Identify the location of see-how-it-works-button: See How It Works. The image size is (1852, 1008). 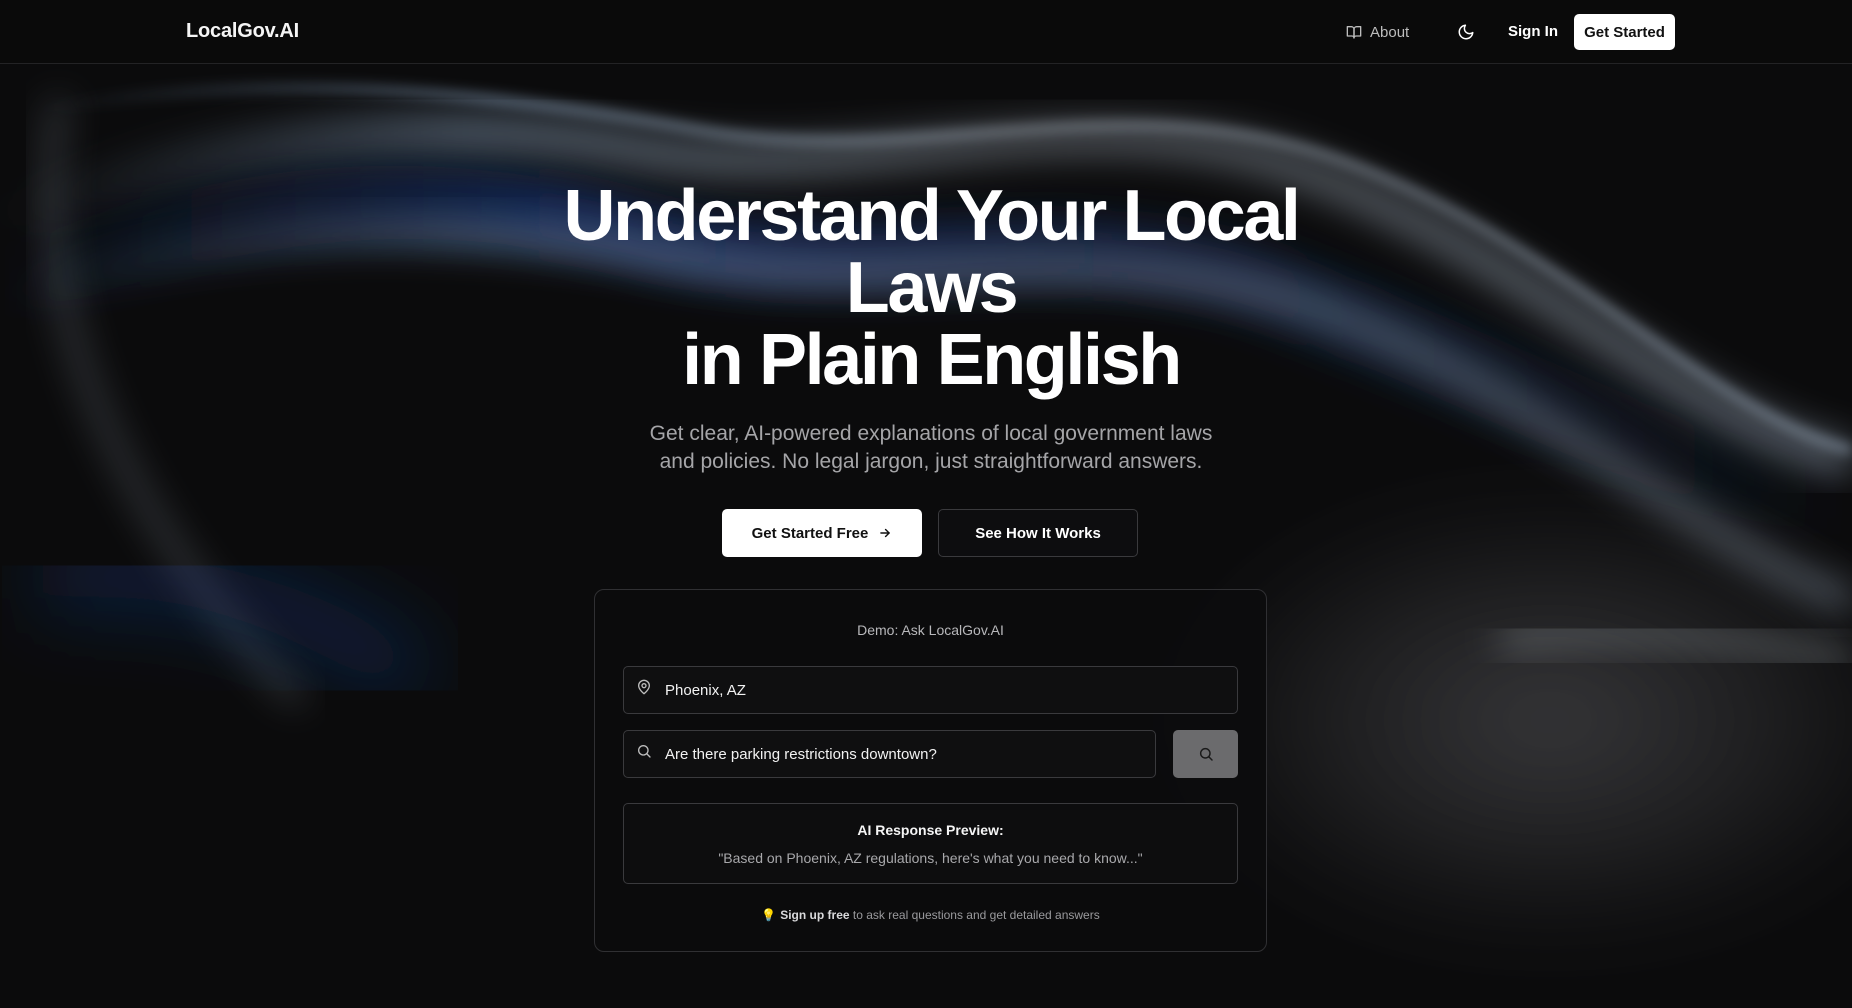
(1038, 533).